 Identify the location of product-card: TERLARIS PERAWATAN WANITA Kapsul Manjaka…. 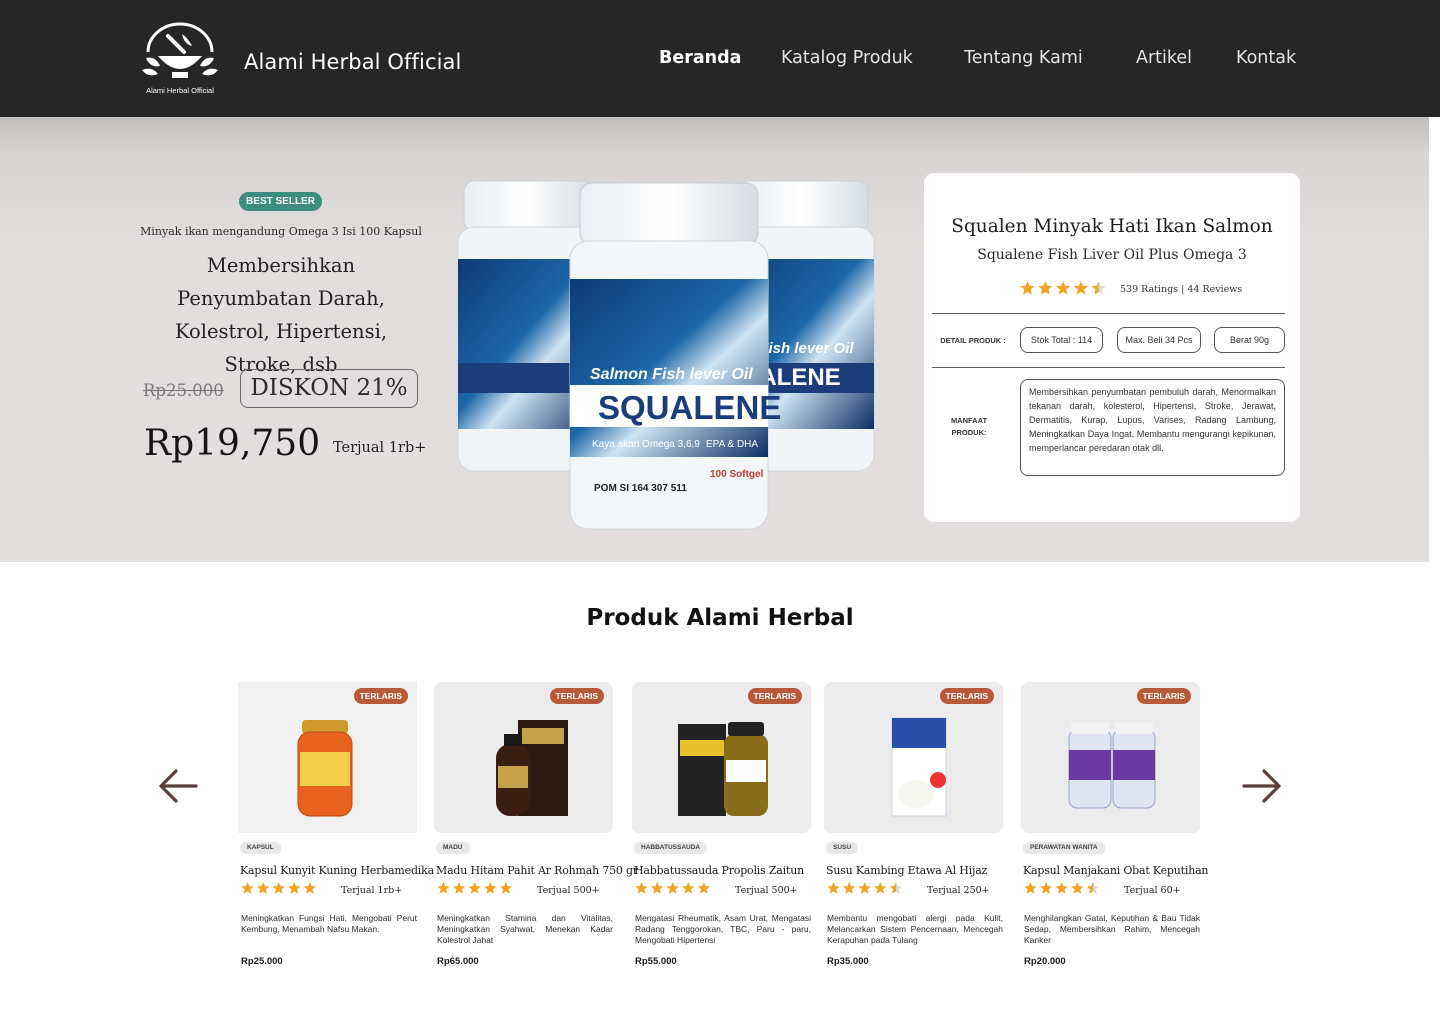
(1115, 832).